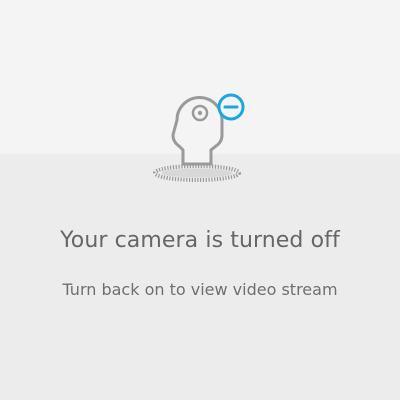 Image resolution: width=400 pixels, height=400 pixels. Describe the element at coordinates (200, 289) in the screenshot. I see `camera-off-subtitle: Turn back on to view video stream` at that location.